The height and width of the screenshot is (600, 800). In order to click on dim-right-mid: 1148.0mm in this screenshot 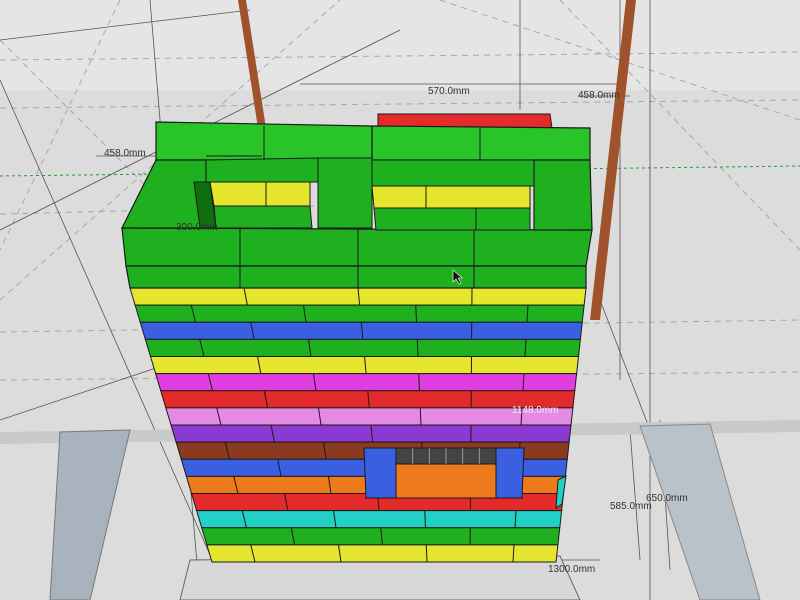, I will do `click(535, 410)`.